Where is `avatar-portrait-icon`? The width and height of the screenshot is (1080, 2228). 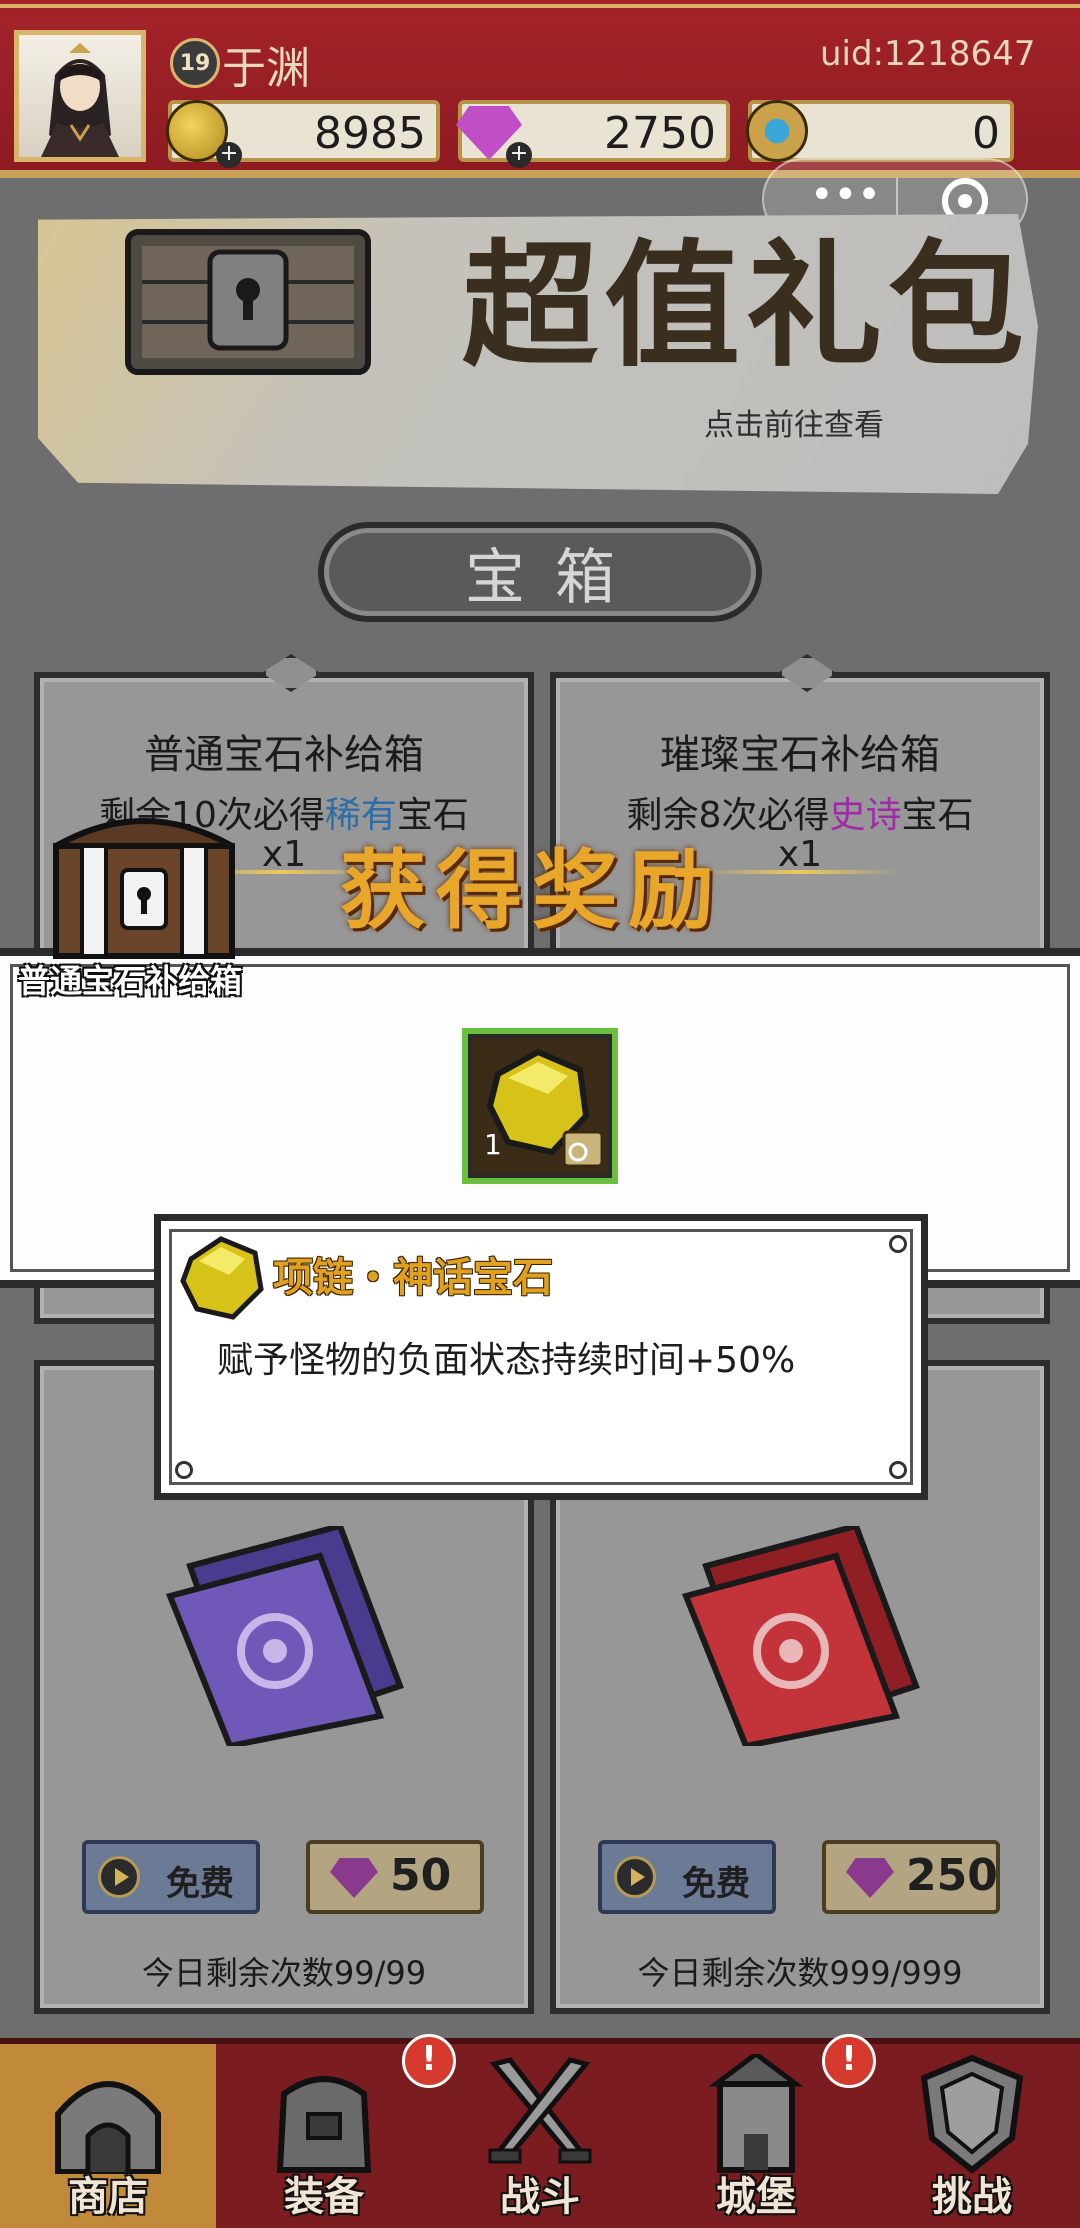 avatar-portrait-icon is located at coordinates (80, 100).